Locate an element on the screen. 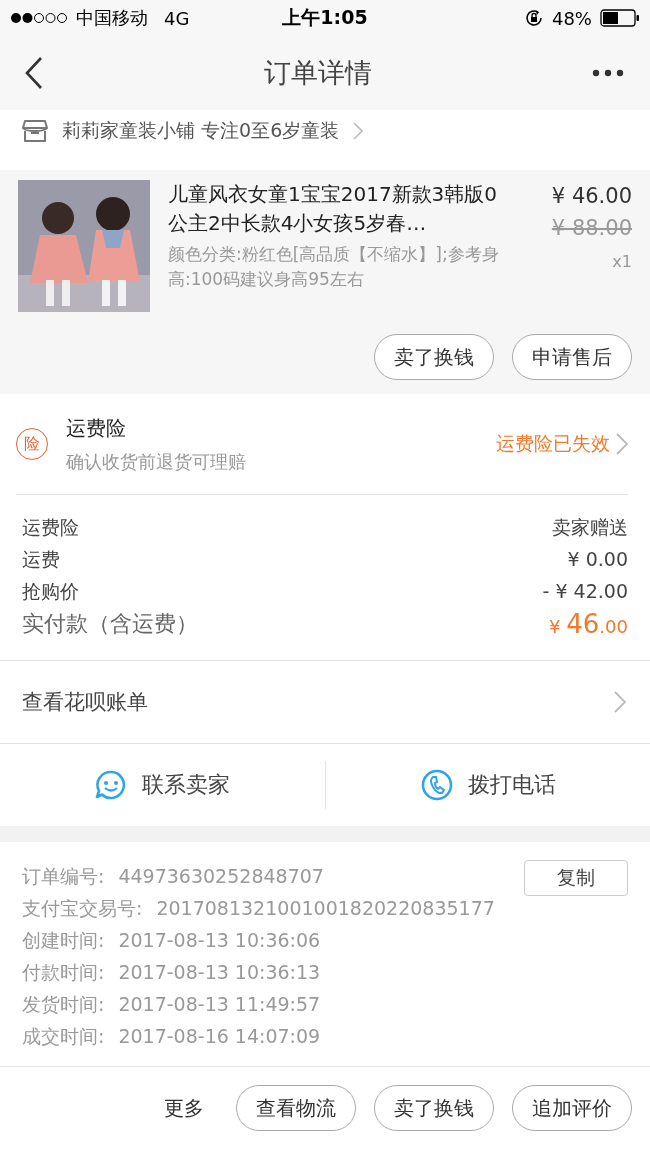 The height and width of the screenshot is (1156, 650). info-value: 2017-08-13 10:36:06 is located at coordinates (219, 940).